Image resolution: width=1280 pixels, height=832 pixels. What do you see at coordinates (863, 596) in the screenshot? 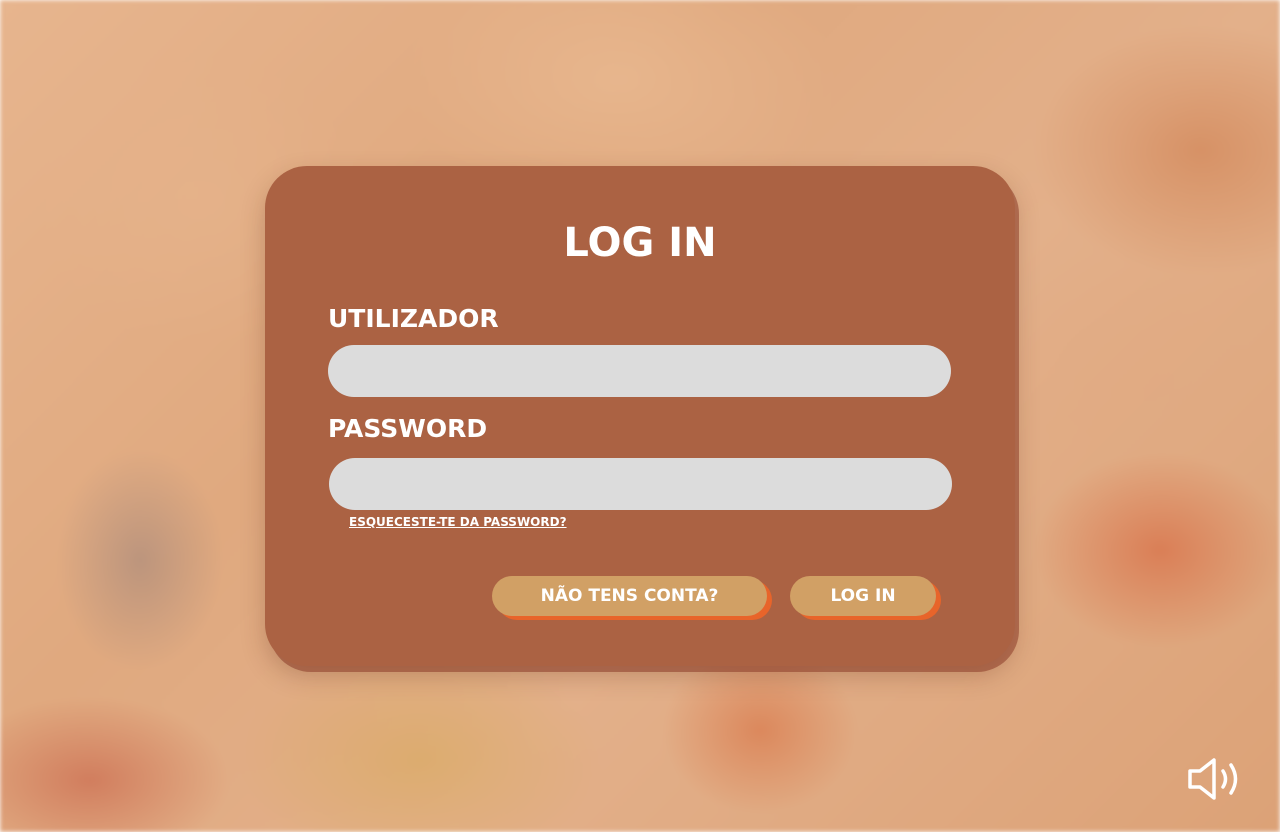
I see `login-button: LOG IN` at bounding box center [863, 596].